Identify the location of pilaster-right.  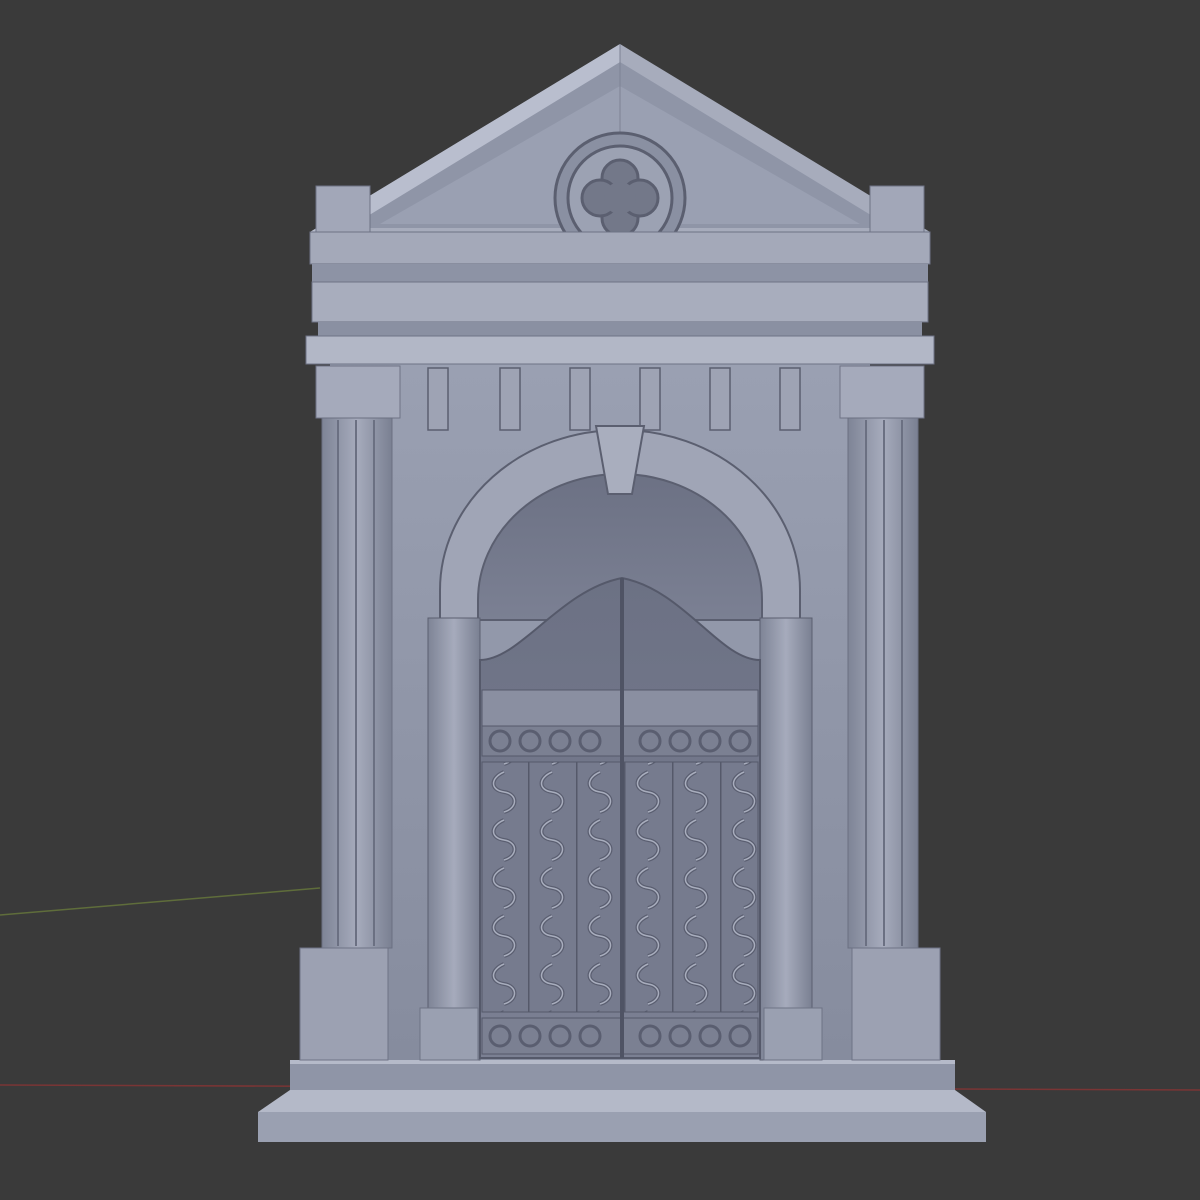
(890, 713).